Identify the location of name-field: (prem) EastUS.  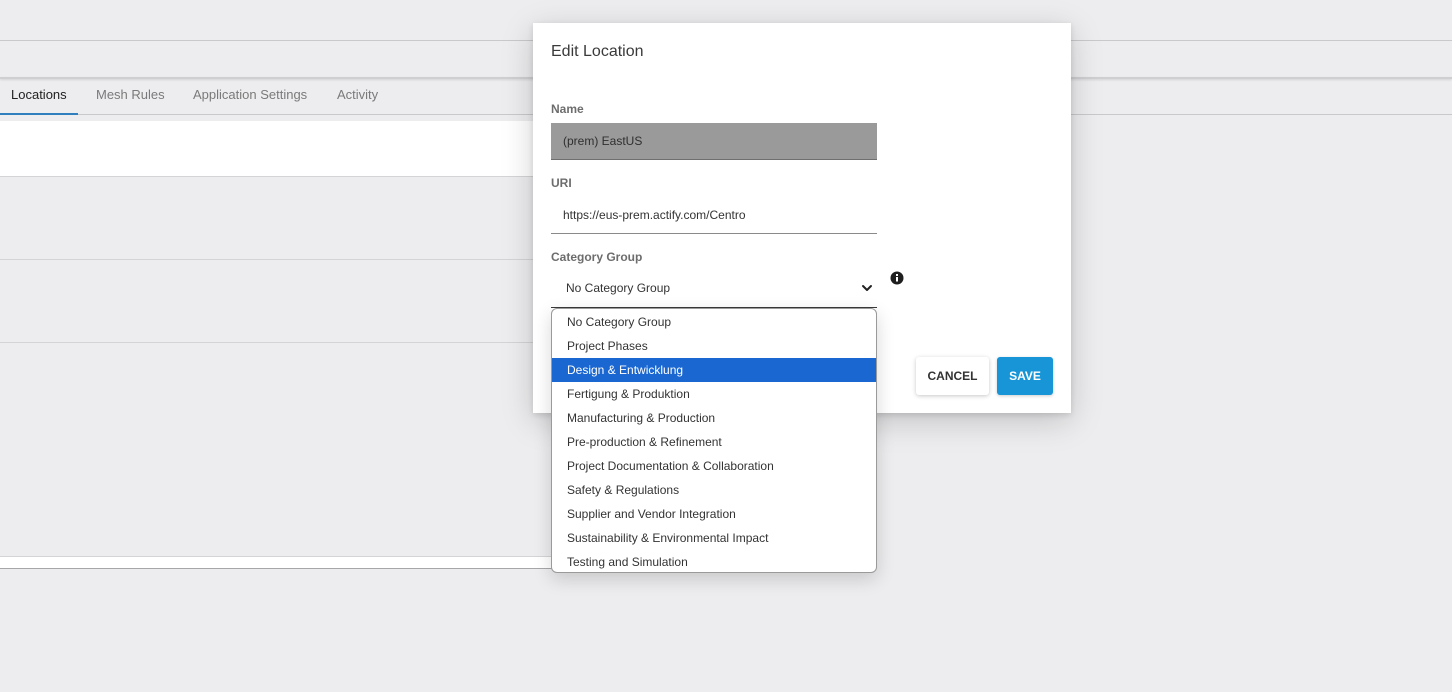
(714, 141).